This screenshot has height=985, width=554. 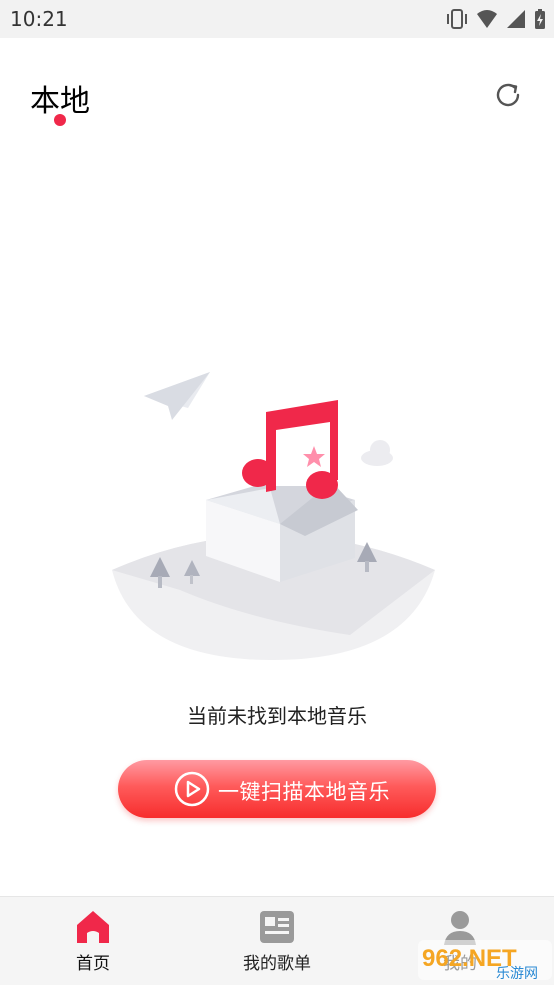 I want to click on signal-icon, so click(x=516, y=19).